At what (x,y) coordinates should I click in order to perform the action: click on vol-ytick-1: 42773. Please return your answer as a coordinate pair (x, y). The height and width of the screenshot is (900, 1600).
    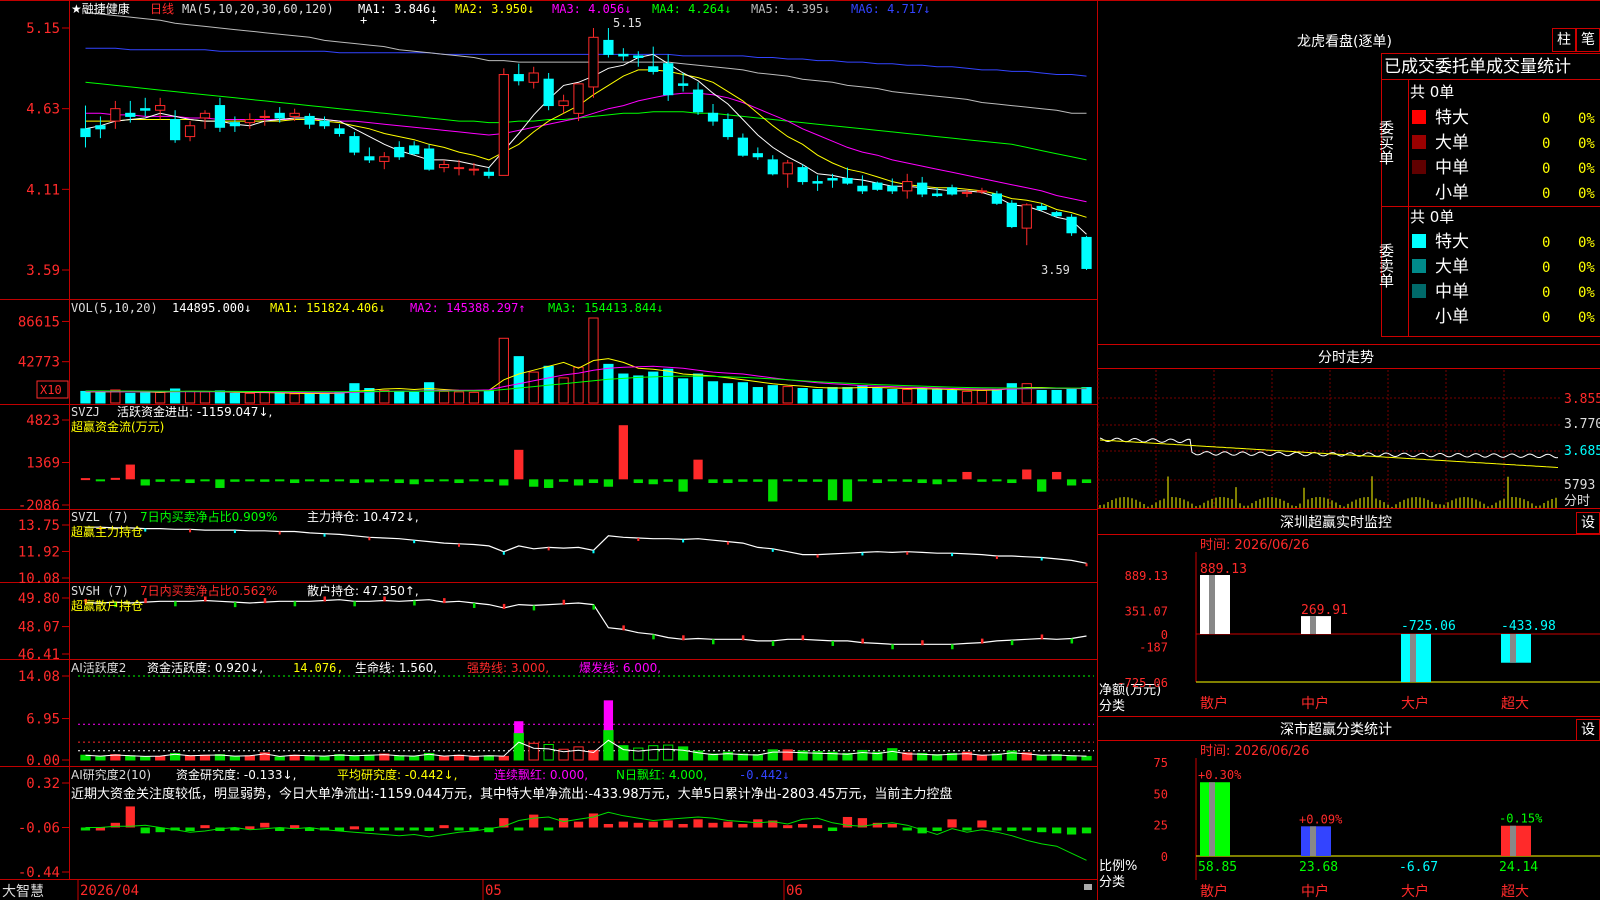
    Looking at the image, I should click on (39, 363).